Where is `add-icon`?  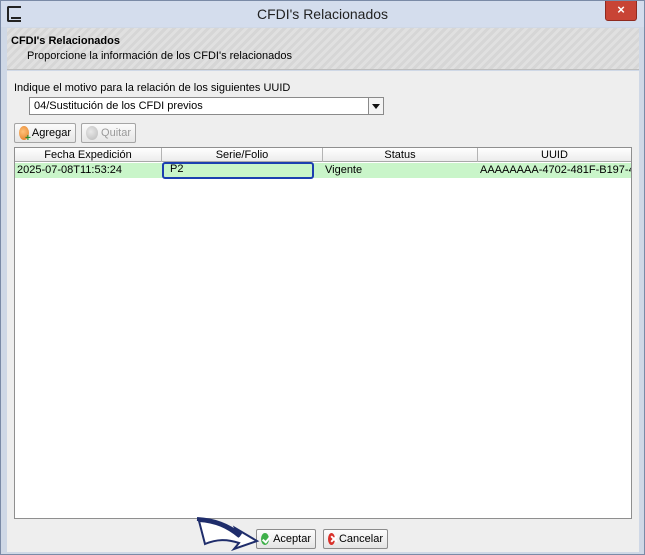 add-icon is located at coordinates (25, 135).